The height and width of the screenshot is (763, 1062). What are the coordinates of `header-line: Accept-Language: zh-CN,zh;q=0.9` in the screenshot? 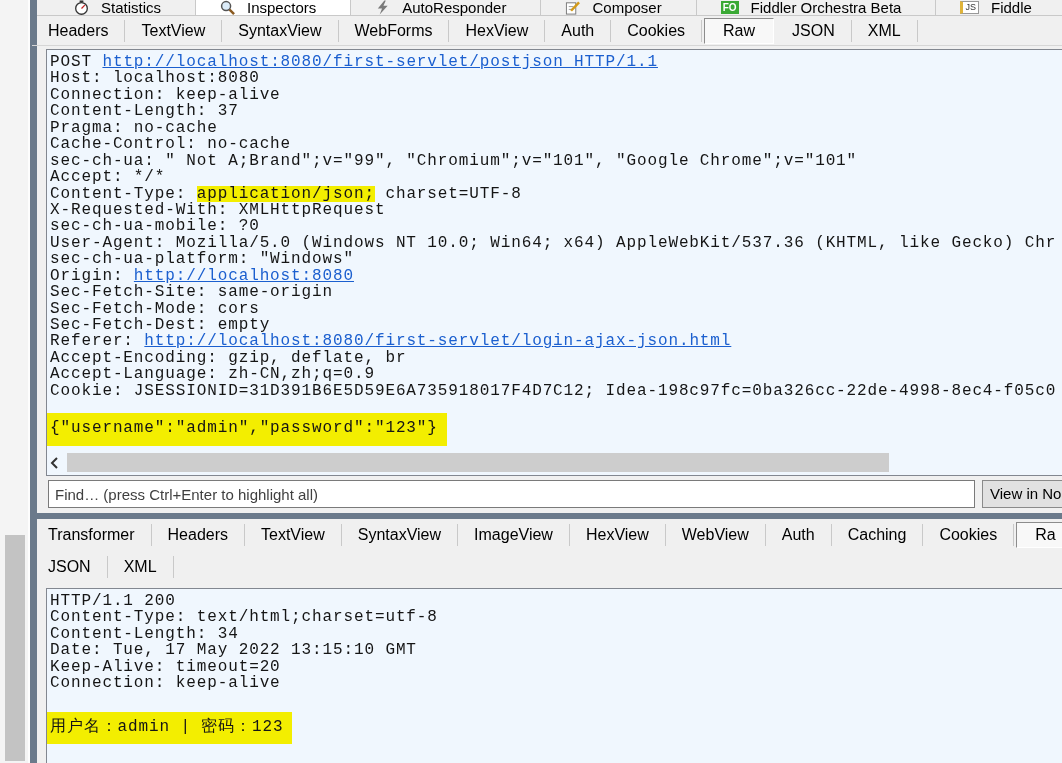 It's located at (213, 374).